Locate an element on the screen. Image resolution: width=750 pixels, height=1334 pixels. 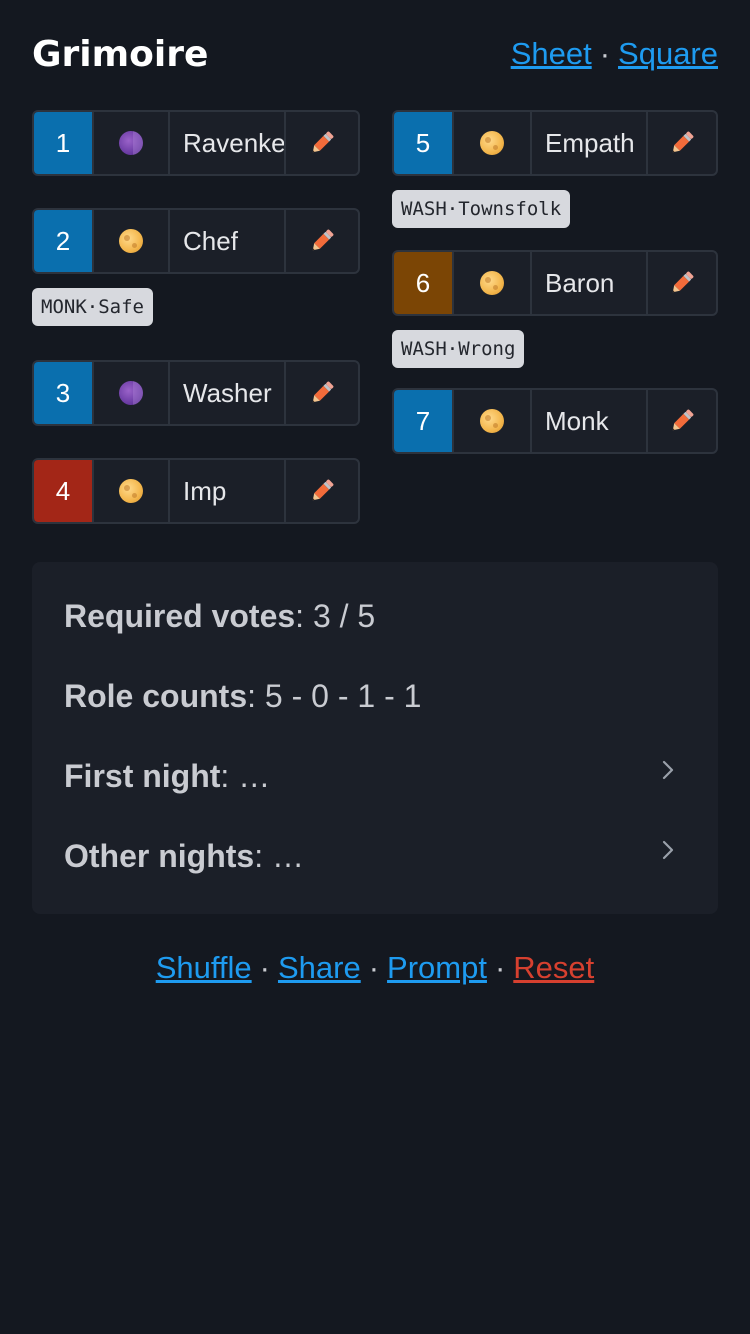
other-nights-label: Other nights is located at coordinates (159, 856).